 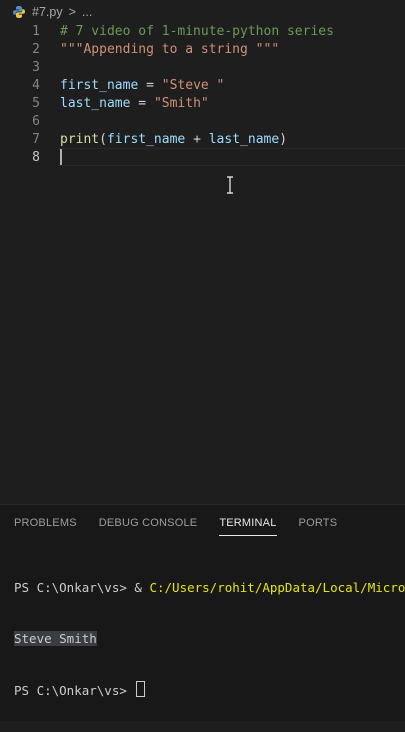 What do you see at coordinates (36, 67) in the screenshot?
I see `line-number: 3` at bounding box center [36, 67].